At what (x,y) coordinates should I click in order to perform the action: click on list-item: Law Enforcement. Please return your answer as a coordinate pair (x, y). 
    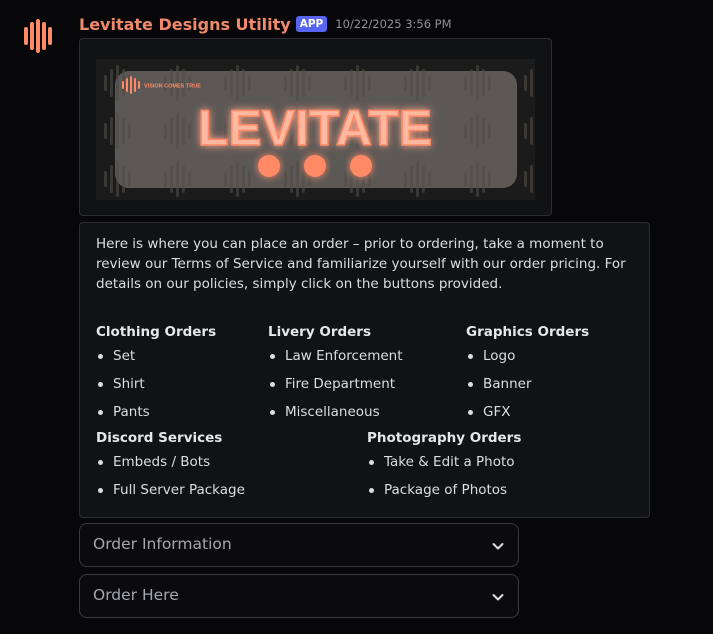
    Looking at the image, I should click on (335, 358).